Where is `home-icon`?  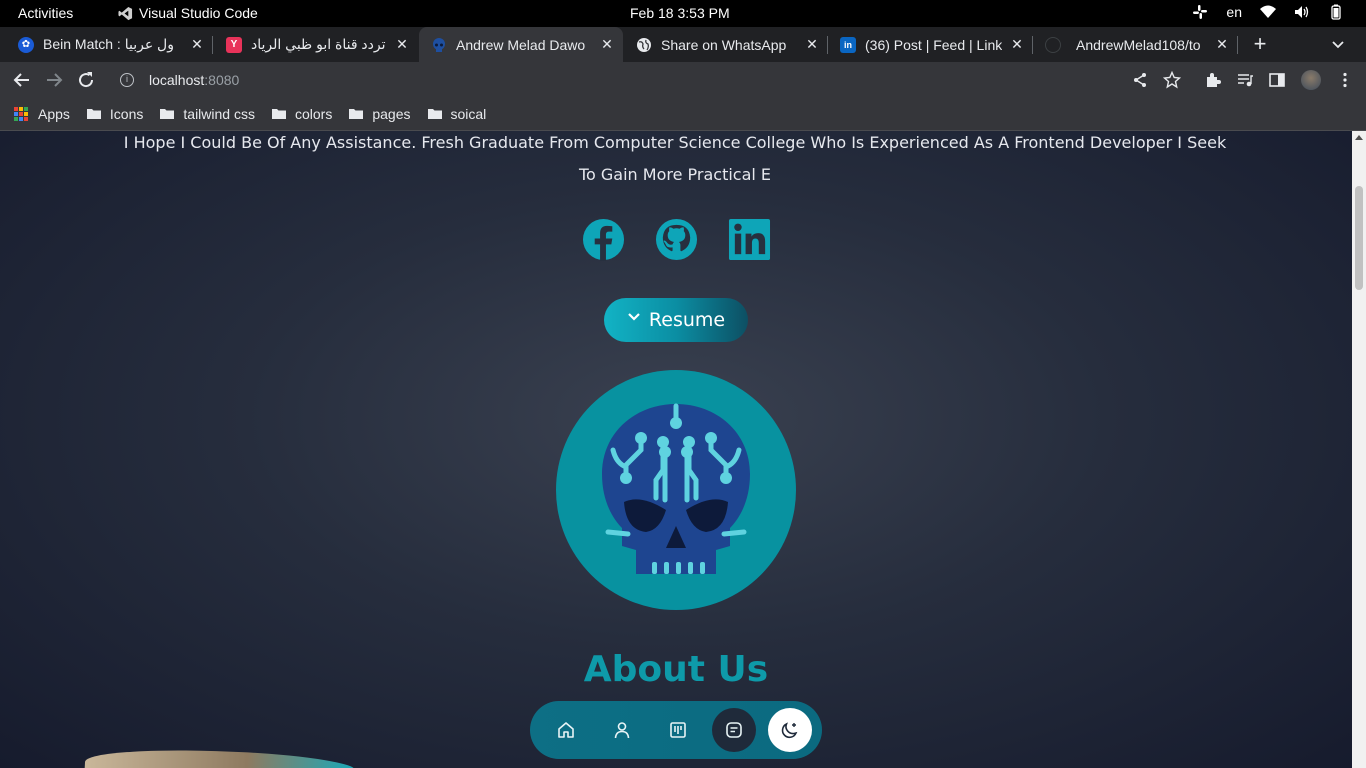
home-icon is located at coordinates (566, 730).